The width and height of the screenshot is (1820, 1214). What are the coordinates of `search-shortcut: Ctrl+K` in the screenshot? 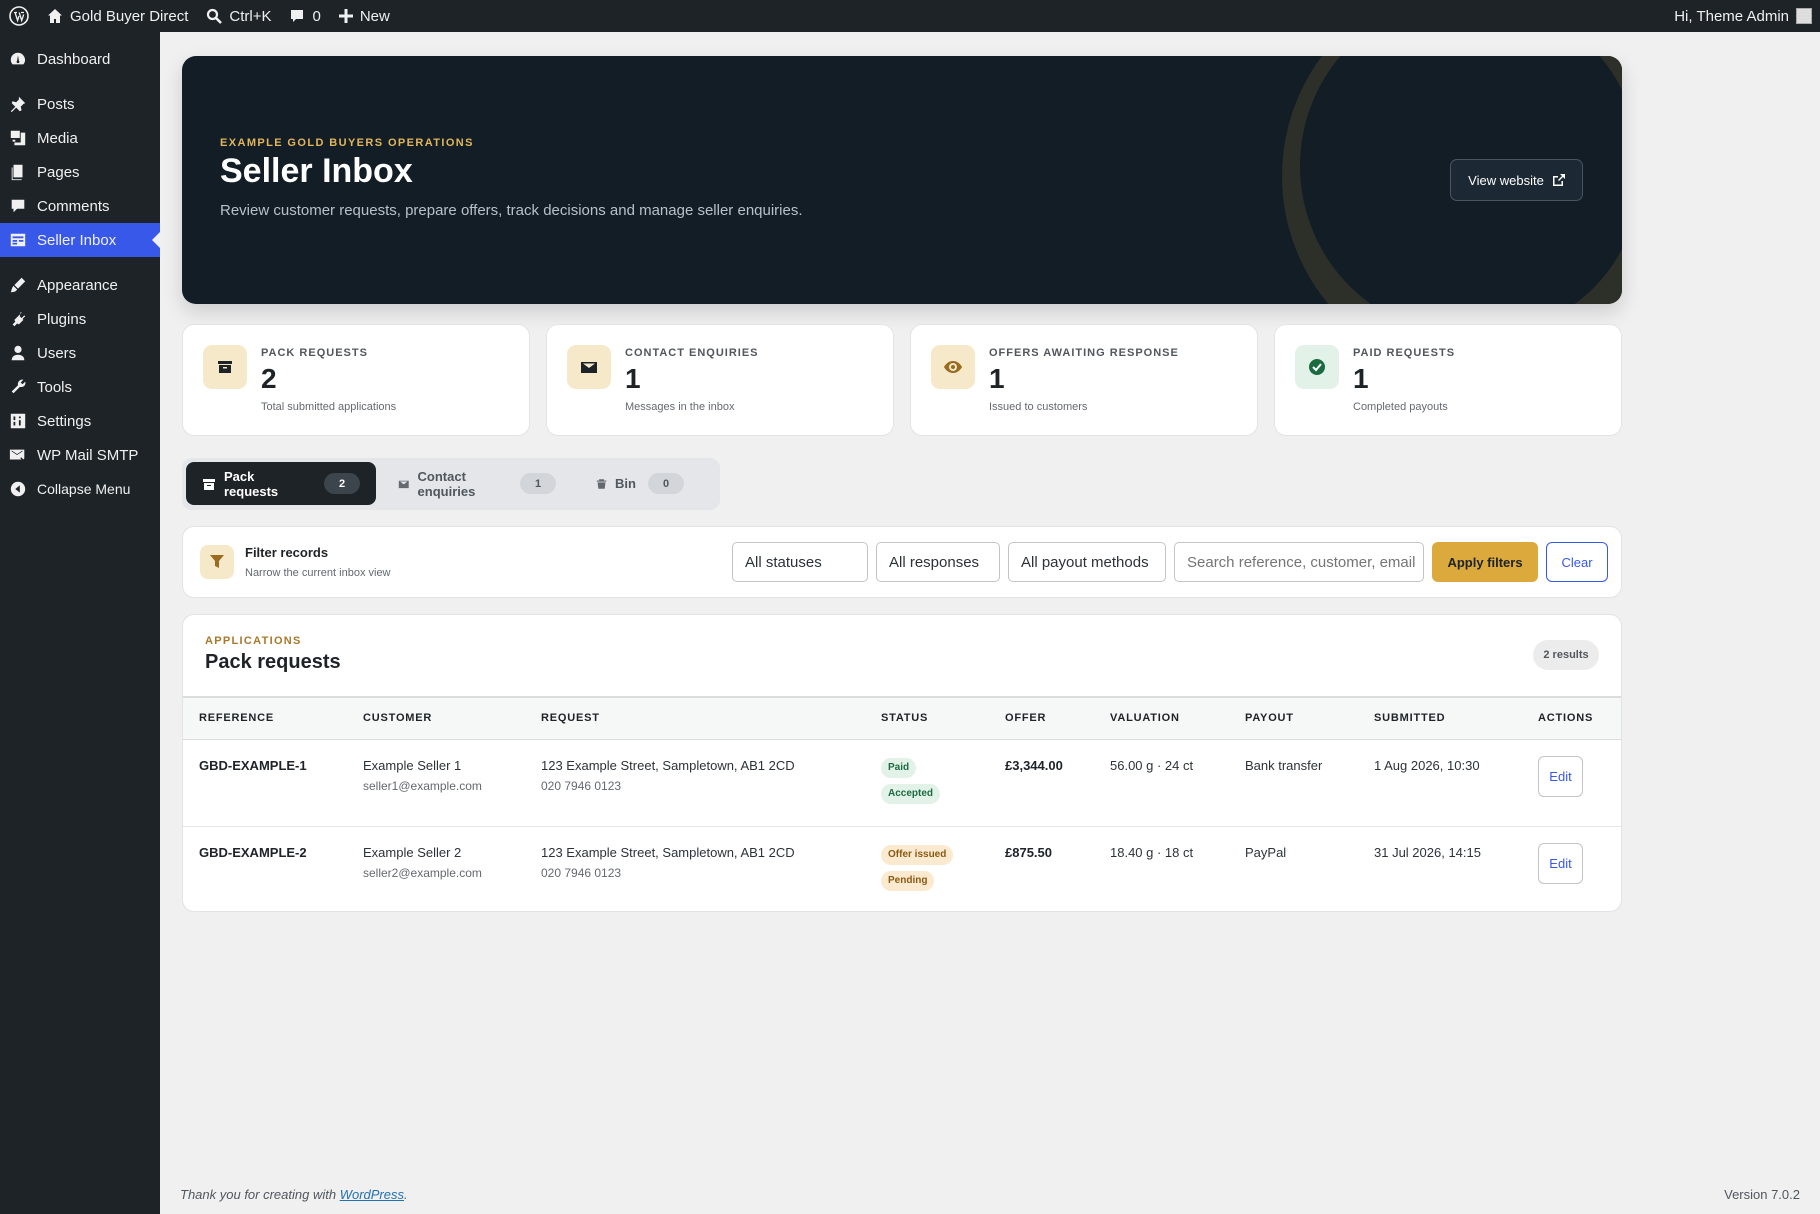 It's located at (250, 16).